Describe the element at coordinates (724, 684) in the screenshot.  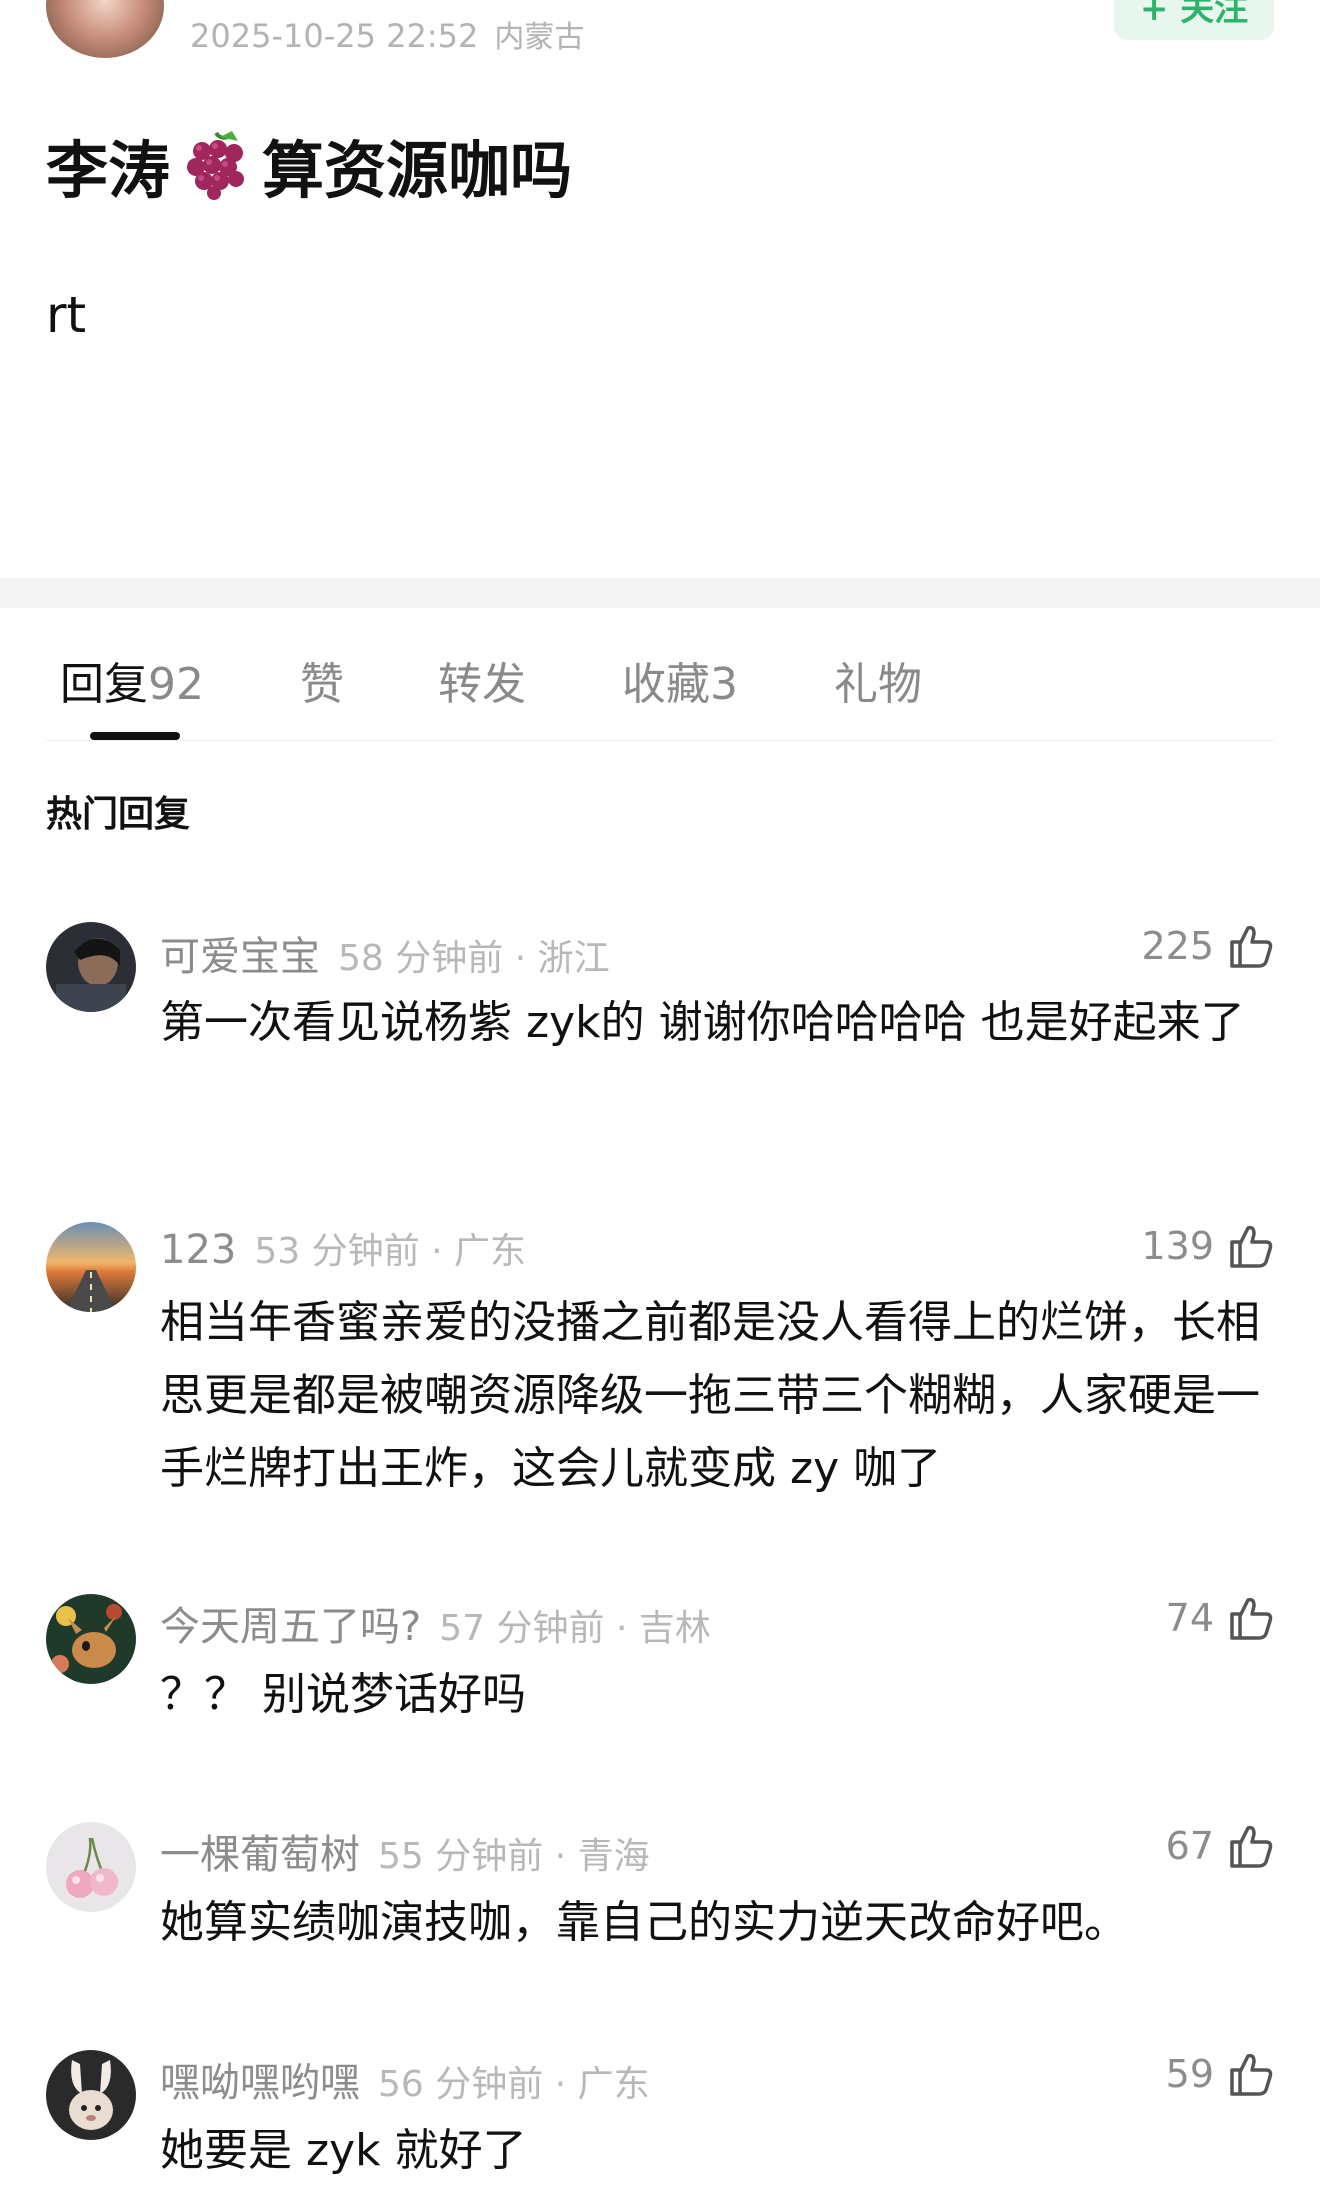
I see `tab-favorites-count: 3` at that location.